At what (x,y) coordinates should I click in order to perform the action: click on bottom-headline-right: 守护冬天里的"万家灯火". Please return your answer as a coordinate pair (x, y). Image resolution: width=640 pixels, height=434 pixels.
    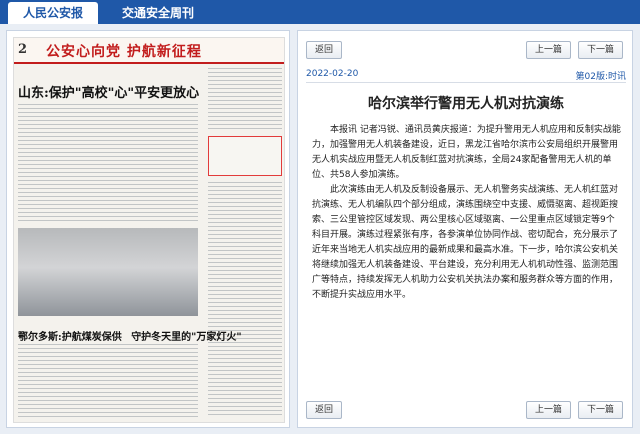
    Looking at the image, I should click on (186, 337).